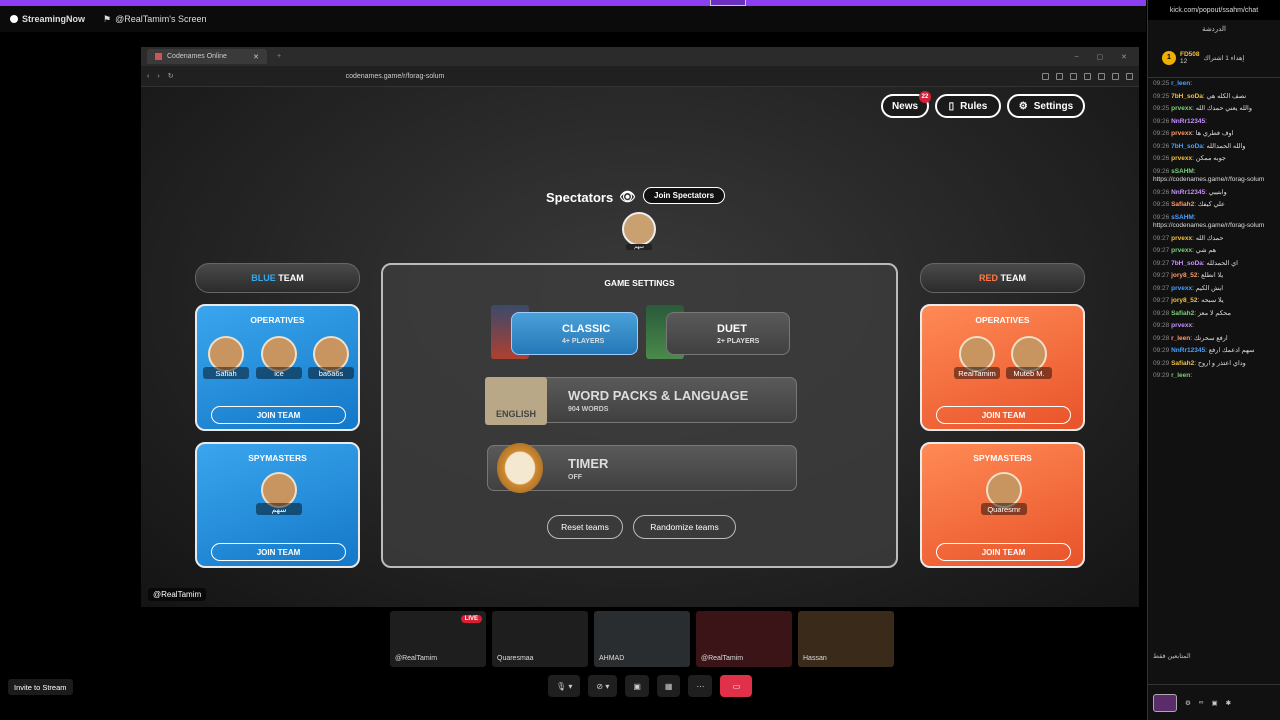 This screenshot has width=1280, height=720. I want to click on blue-spymasters-join-button: JOIN TEAM, so click(278, 552).